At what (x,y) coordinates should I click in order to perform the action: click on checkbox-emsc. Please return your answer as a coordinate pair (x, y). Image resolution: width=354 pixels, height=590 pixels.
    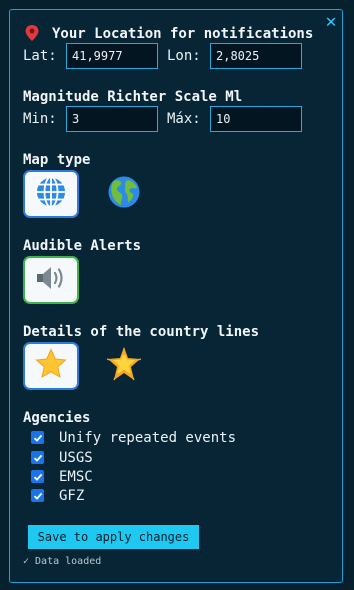
    Looking at the image, I should click on (37, 476).